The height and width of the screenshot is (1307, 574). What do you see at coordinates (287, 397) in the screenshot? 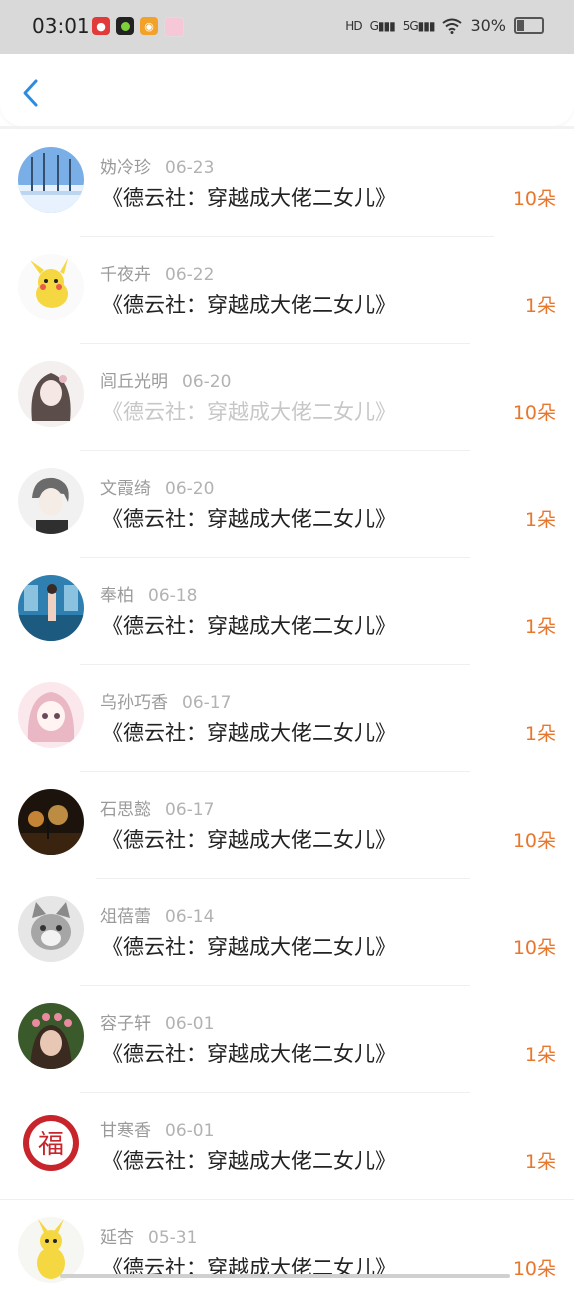
I see `list-item: 闾丘光明 06-20 《德云社：穿越成大佬二女儿》 10朵` at bounding box center [287, 397].